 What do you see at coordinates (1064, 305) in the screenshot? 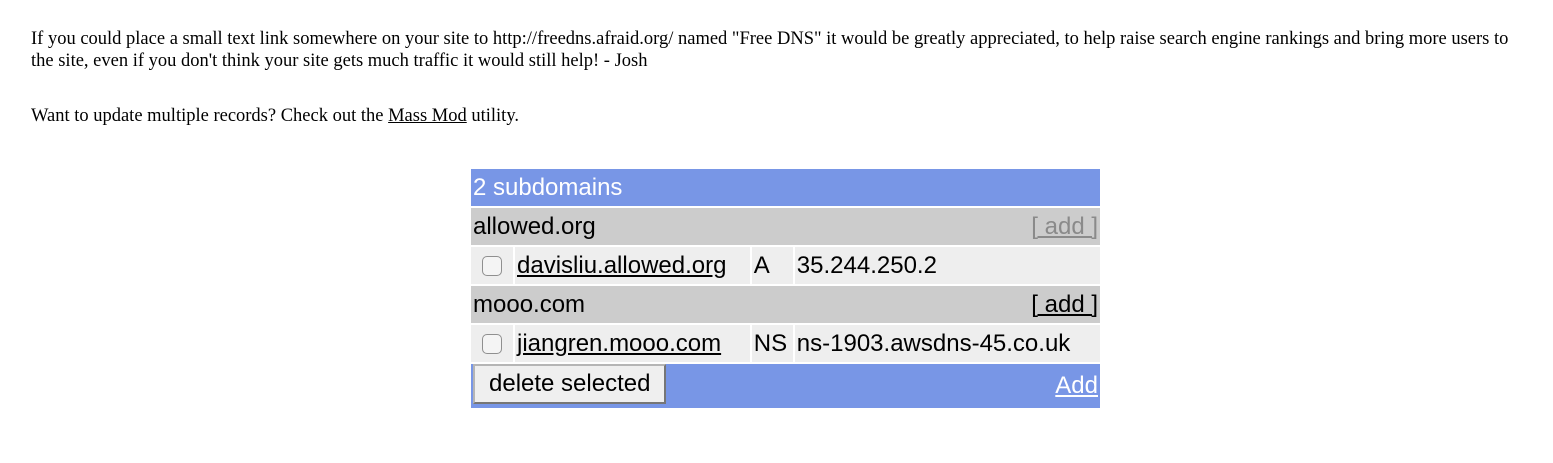
I see `add-subdomain-link-mooo: [ add ]` at bounding box center [1064, 305].